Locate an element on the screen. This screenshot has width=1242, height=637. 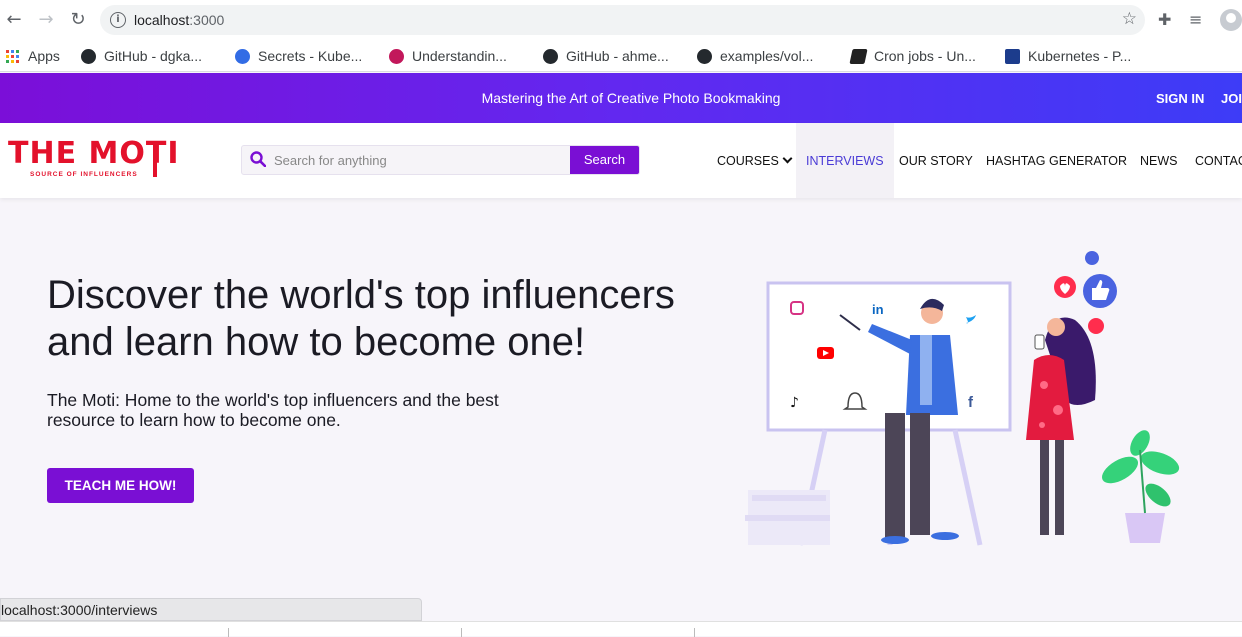
back-arrow-icon: ← is located at coordinates (14, 20).